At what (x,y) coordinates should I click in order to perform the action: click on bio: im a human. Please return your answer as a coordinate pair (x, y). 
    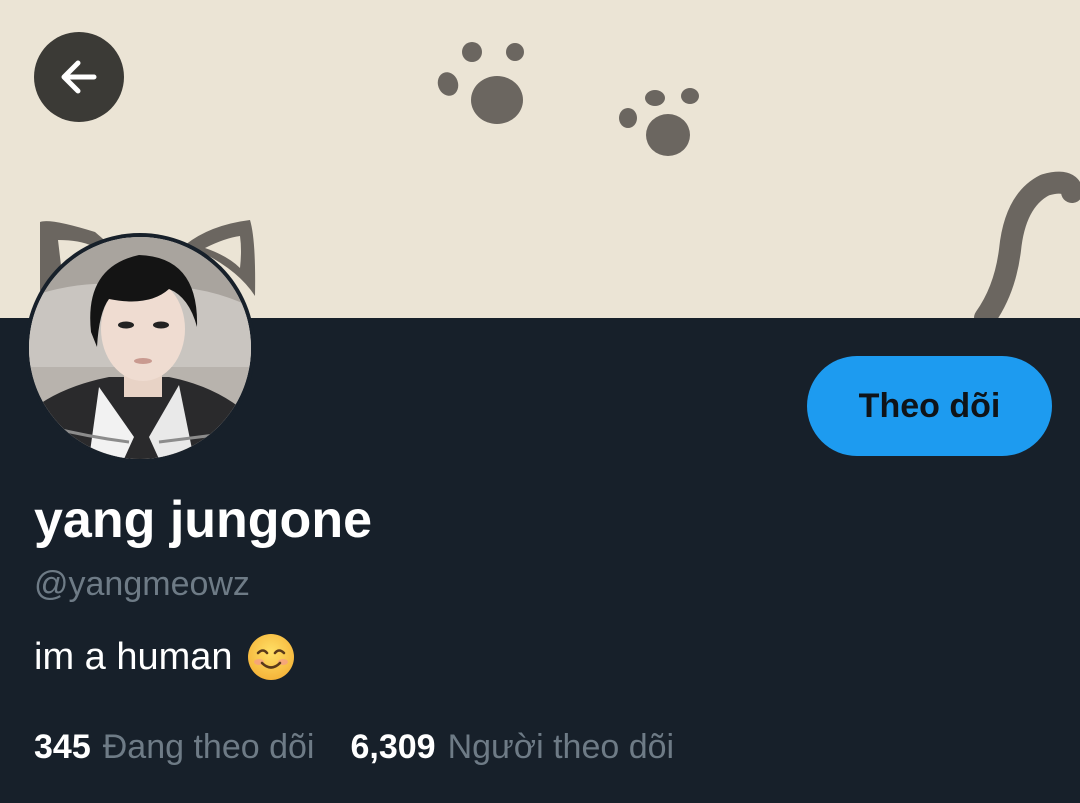
    Looking at the image, I should click on (164, 657).